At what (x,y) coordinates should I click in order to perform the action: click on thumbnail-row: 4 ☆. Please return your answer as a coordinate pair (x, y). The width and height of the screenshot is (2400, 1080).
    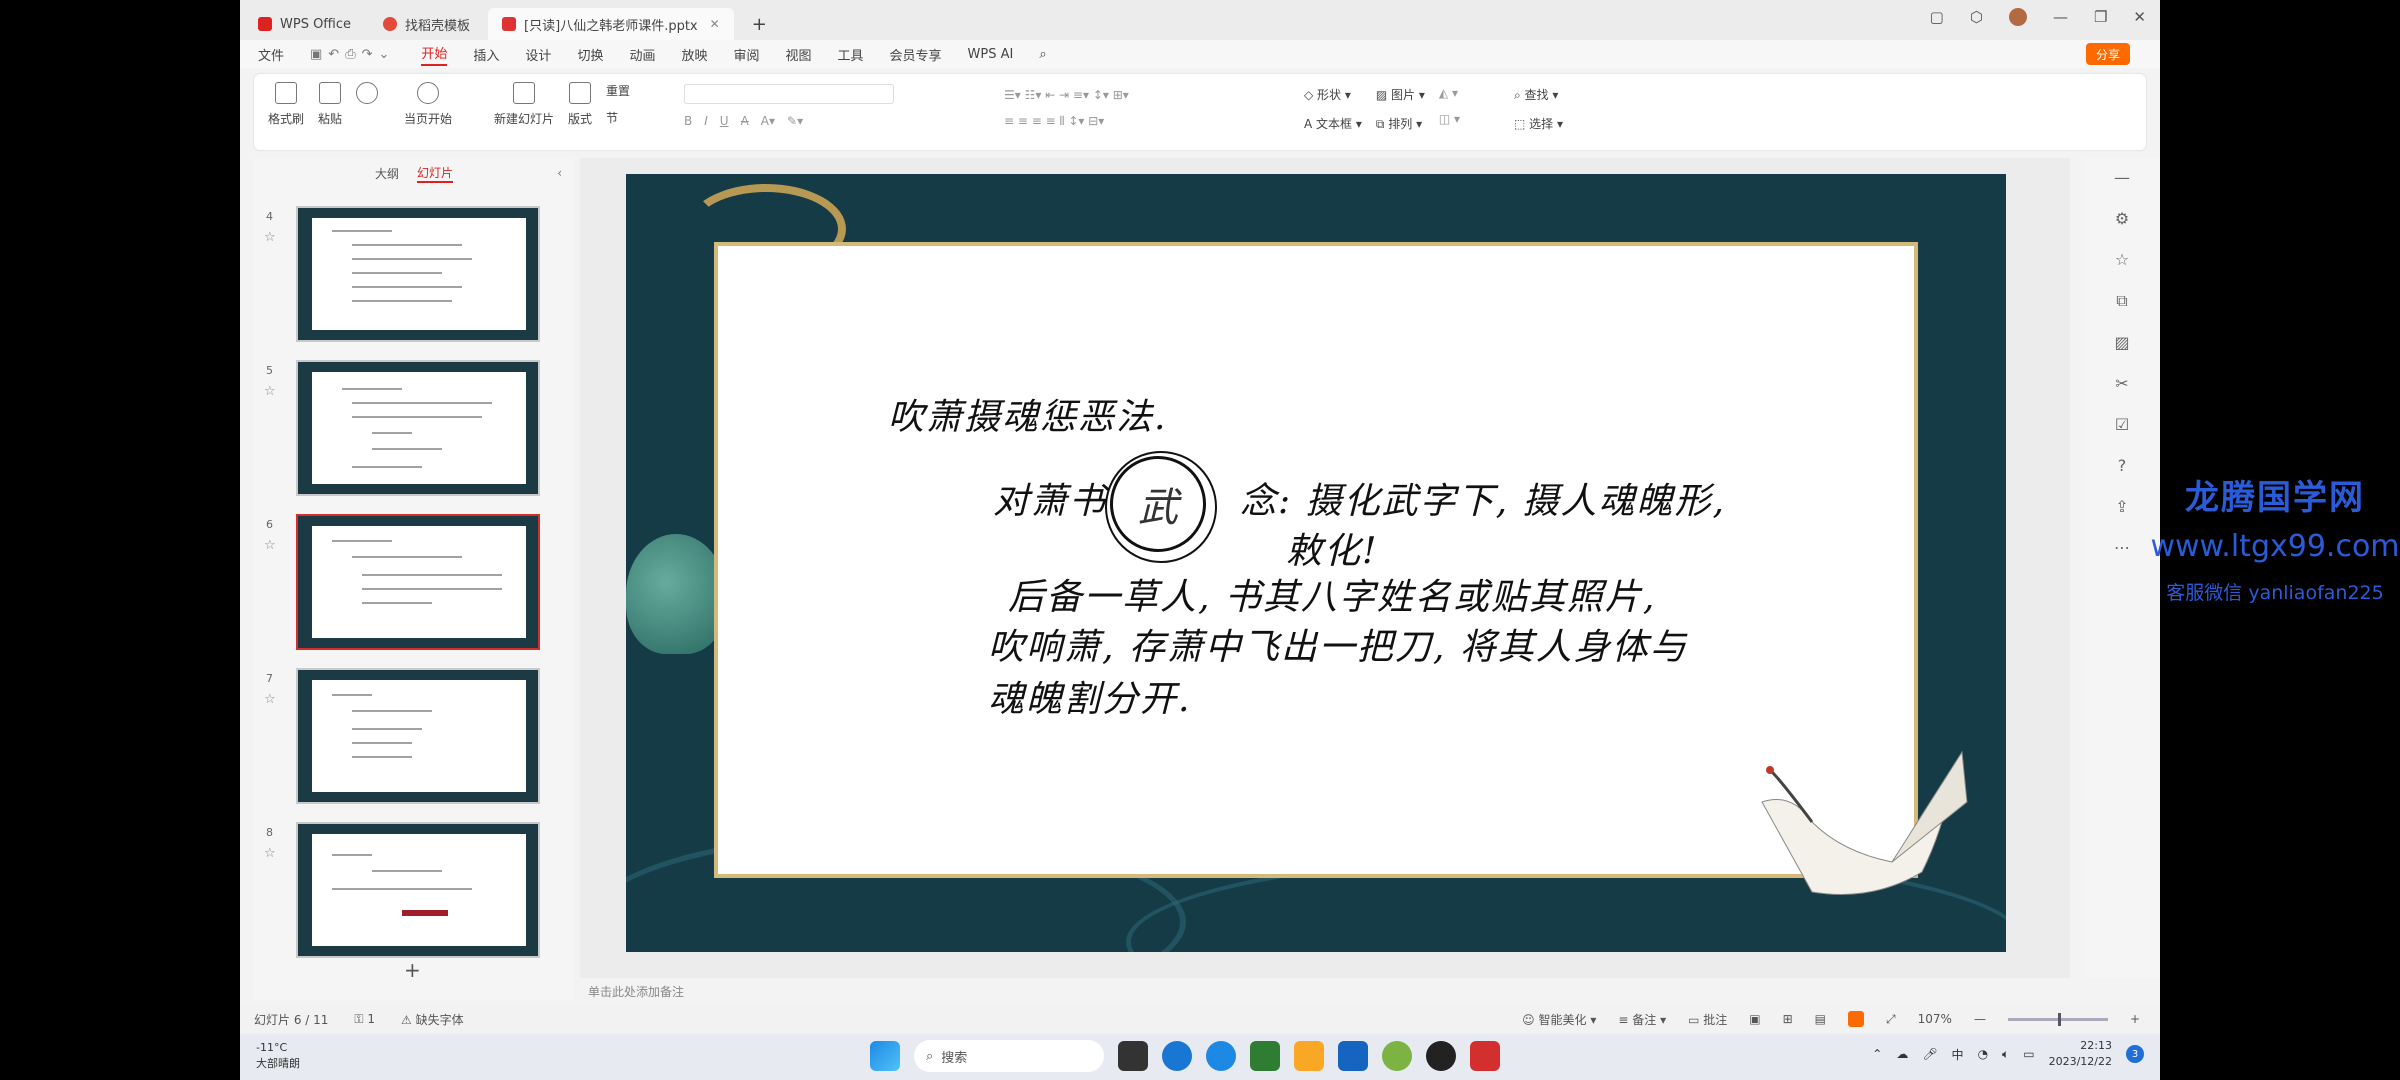
    Looking at the image, I should click on (414, 272).